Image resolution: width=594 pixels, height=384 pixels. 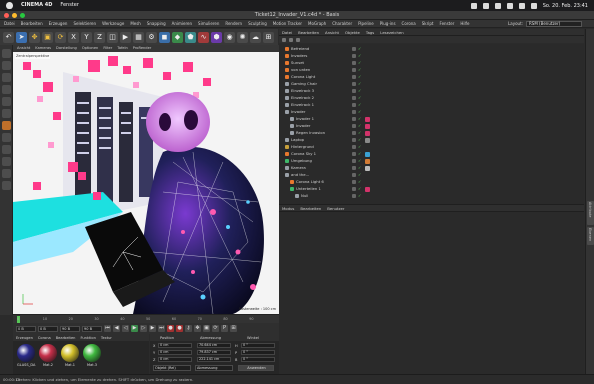 What do you see at coordinates (214, 352) in the screenshot?
I see `size-field: 79.837 cm` at bounding box center [214, 352].